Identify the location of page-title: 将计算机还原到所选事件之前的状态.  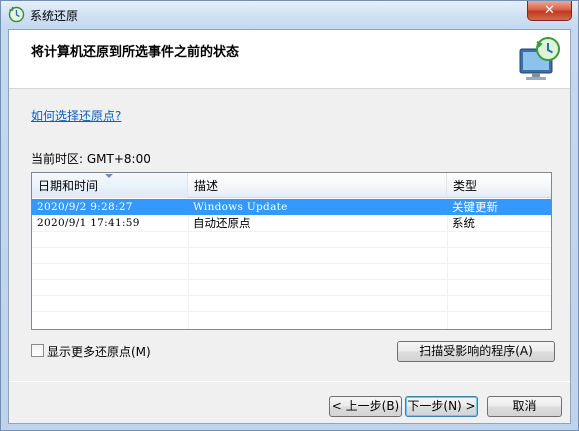
(135, 52).